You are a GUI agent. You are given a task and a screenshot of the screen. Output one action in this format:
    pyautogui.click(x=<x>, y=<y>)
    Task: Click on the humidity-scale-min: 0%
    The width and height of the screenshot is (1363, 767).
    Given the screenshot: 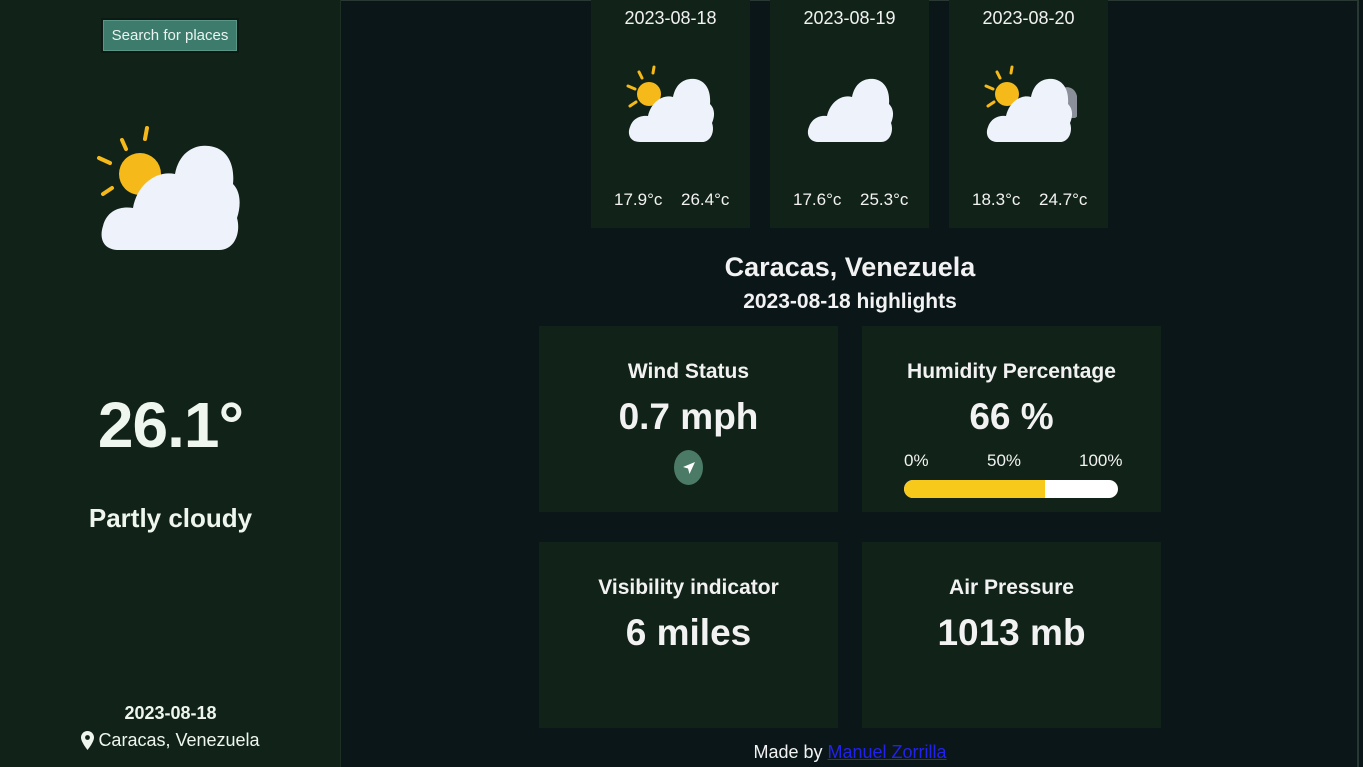 What is the action you would take?
    pyautogui.click(x=916, y=460)
    